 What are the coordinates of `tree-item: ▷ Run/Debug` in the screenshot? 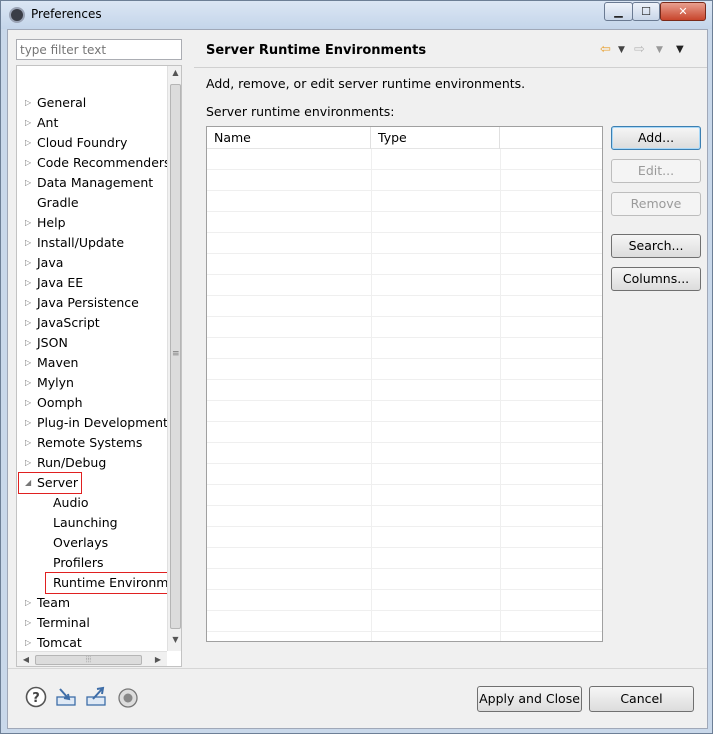 It's located at (97, 463).